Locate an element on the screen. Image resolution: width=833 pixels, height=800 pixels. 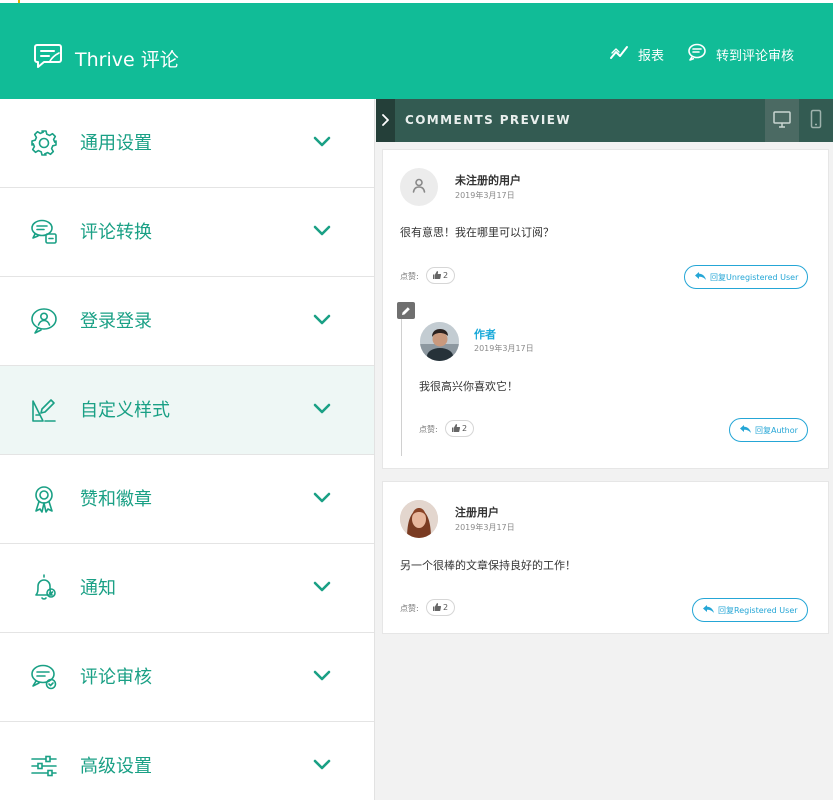
desktop-preview-button is located at coordinates (782, 120).